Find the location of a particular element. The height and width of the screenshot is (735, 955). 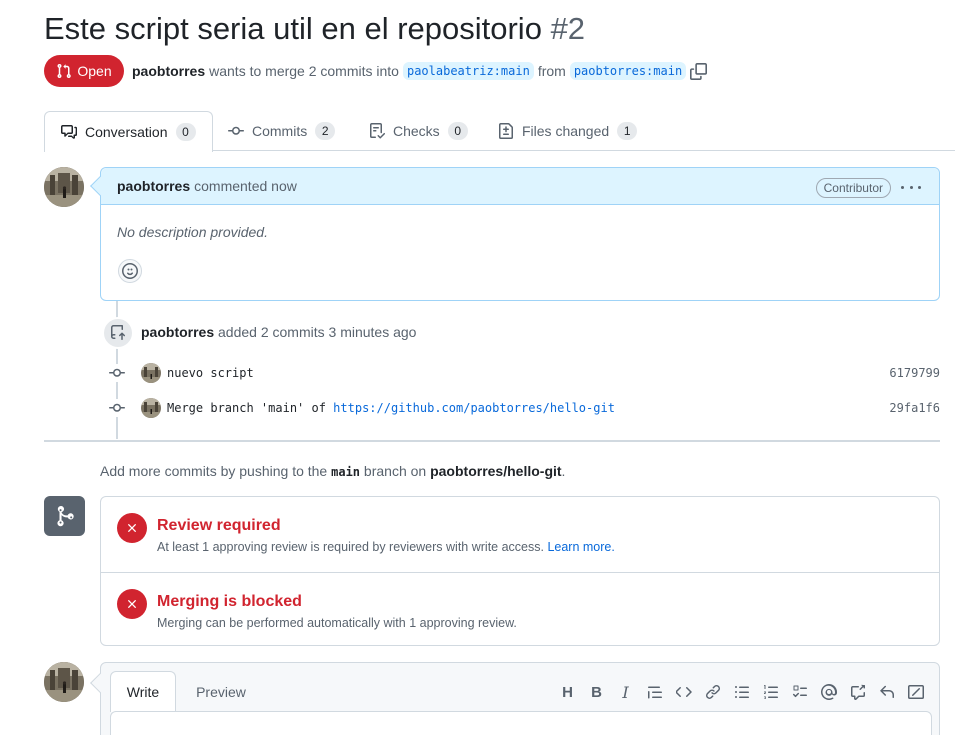

hint-prefix: Add more commits by pushing to the is located at coordinates (214, 471).